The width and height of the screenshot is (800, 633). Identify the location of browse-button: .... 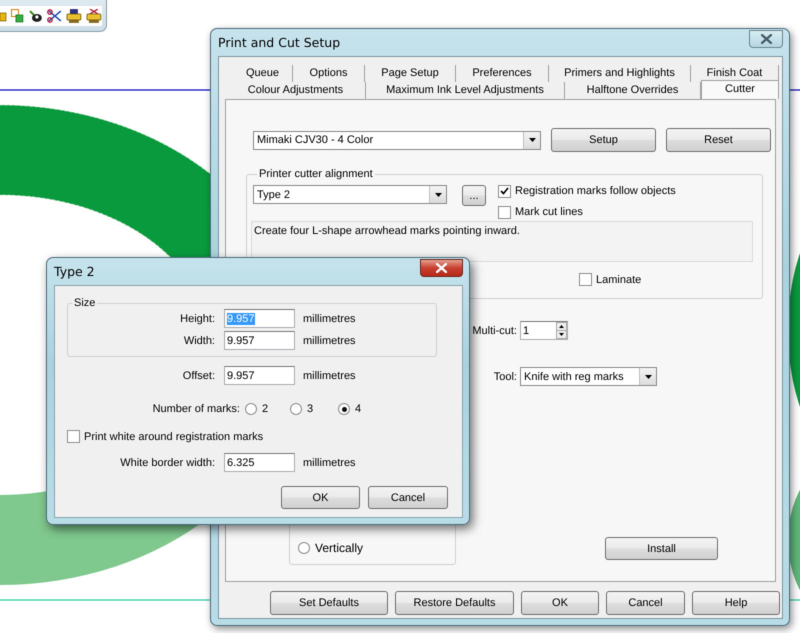
(474, 195).